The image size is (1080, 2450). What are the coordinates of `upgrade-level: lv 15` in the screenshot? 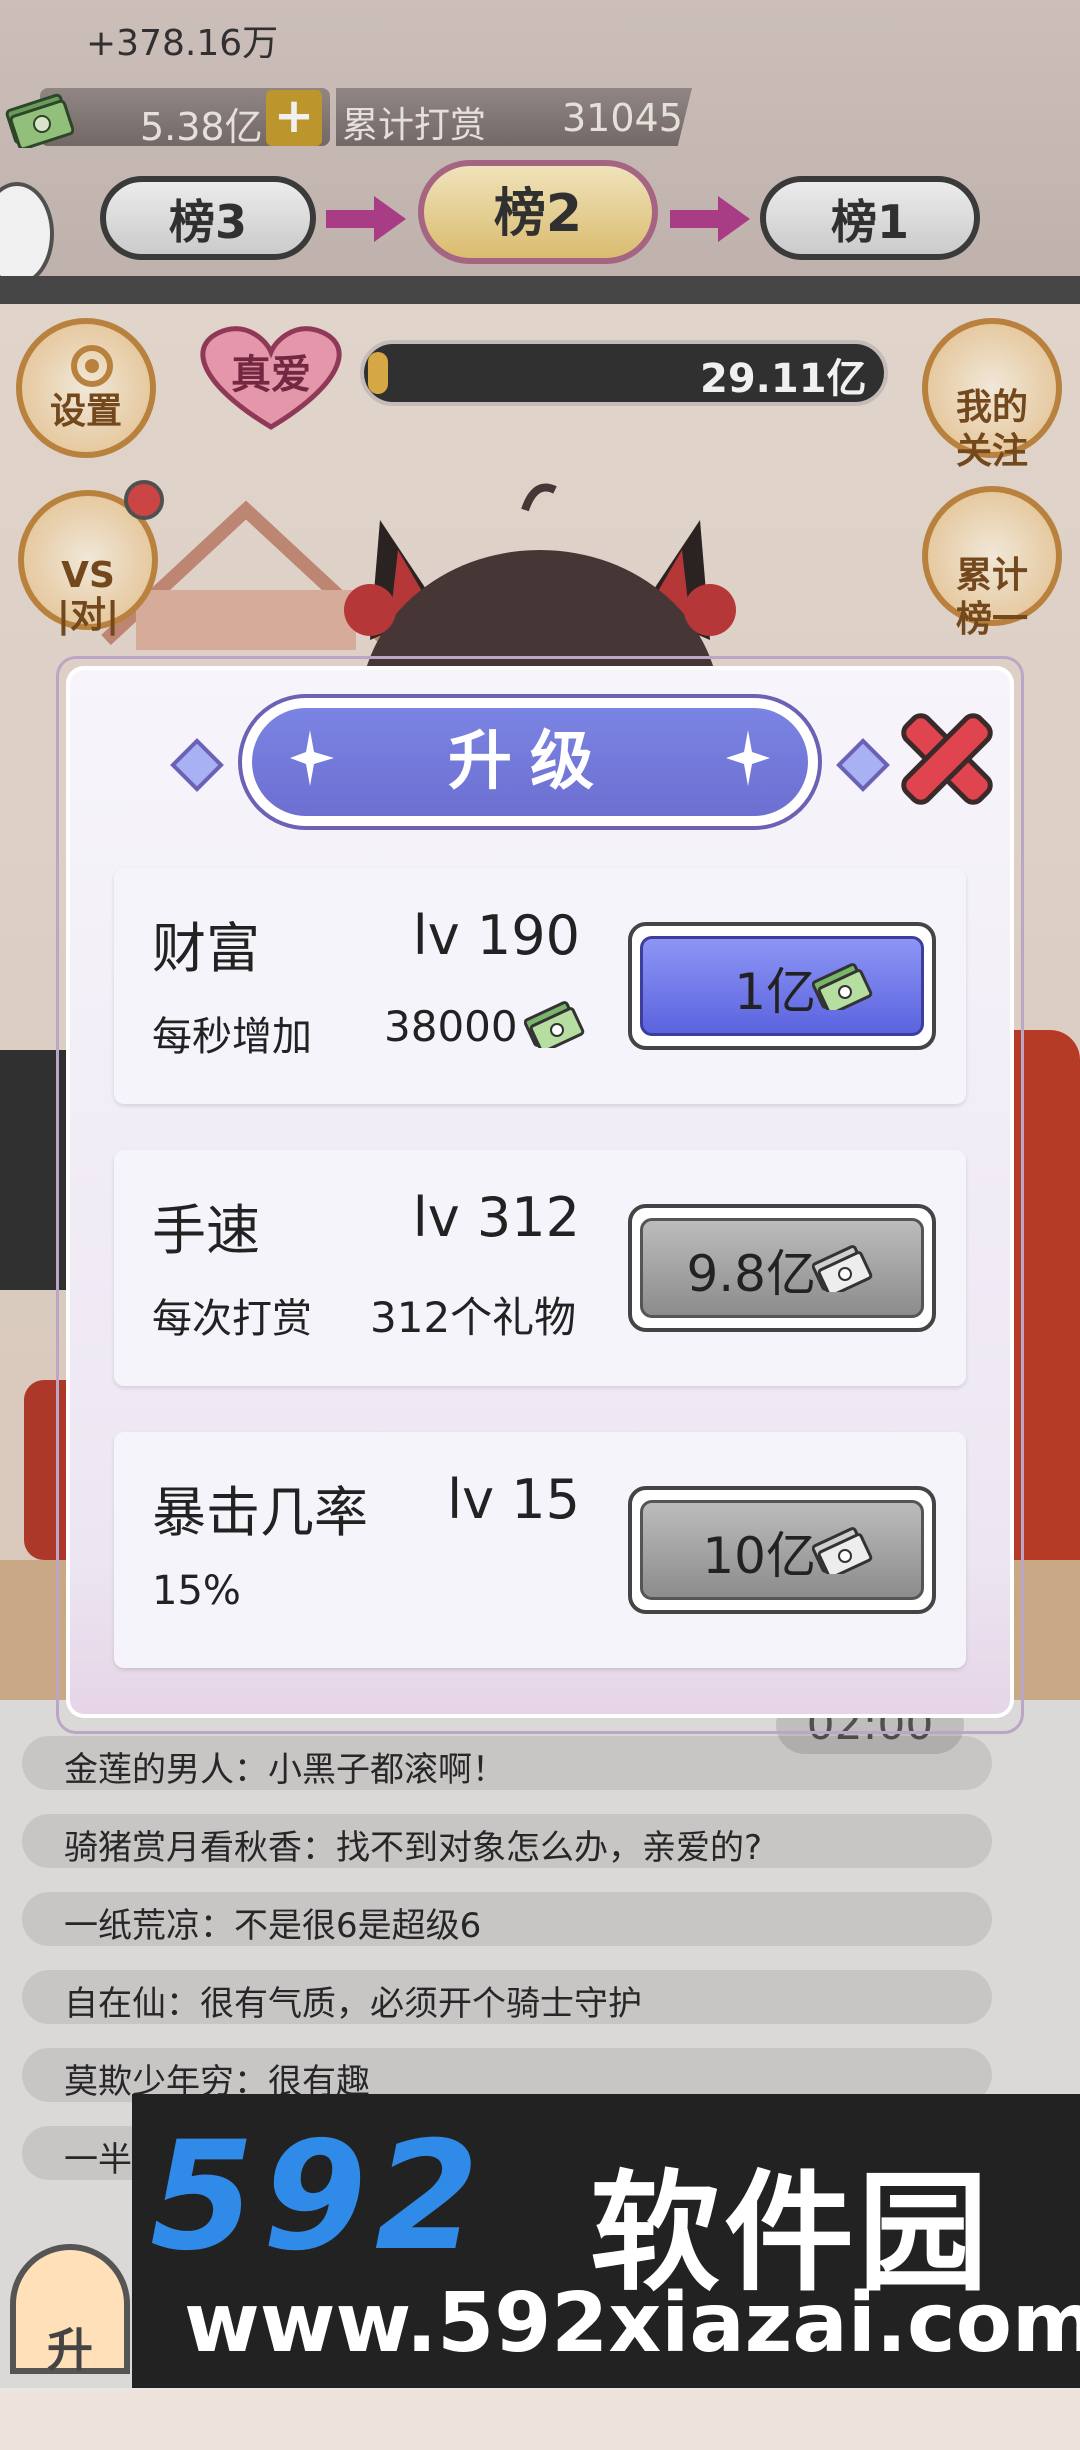 It's located at (513, 1499).